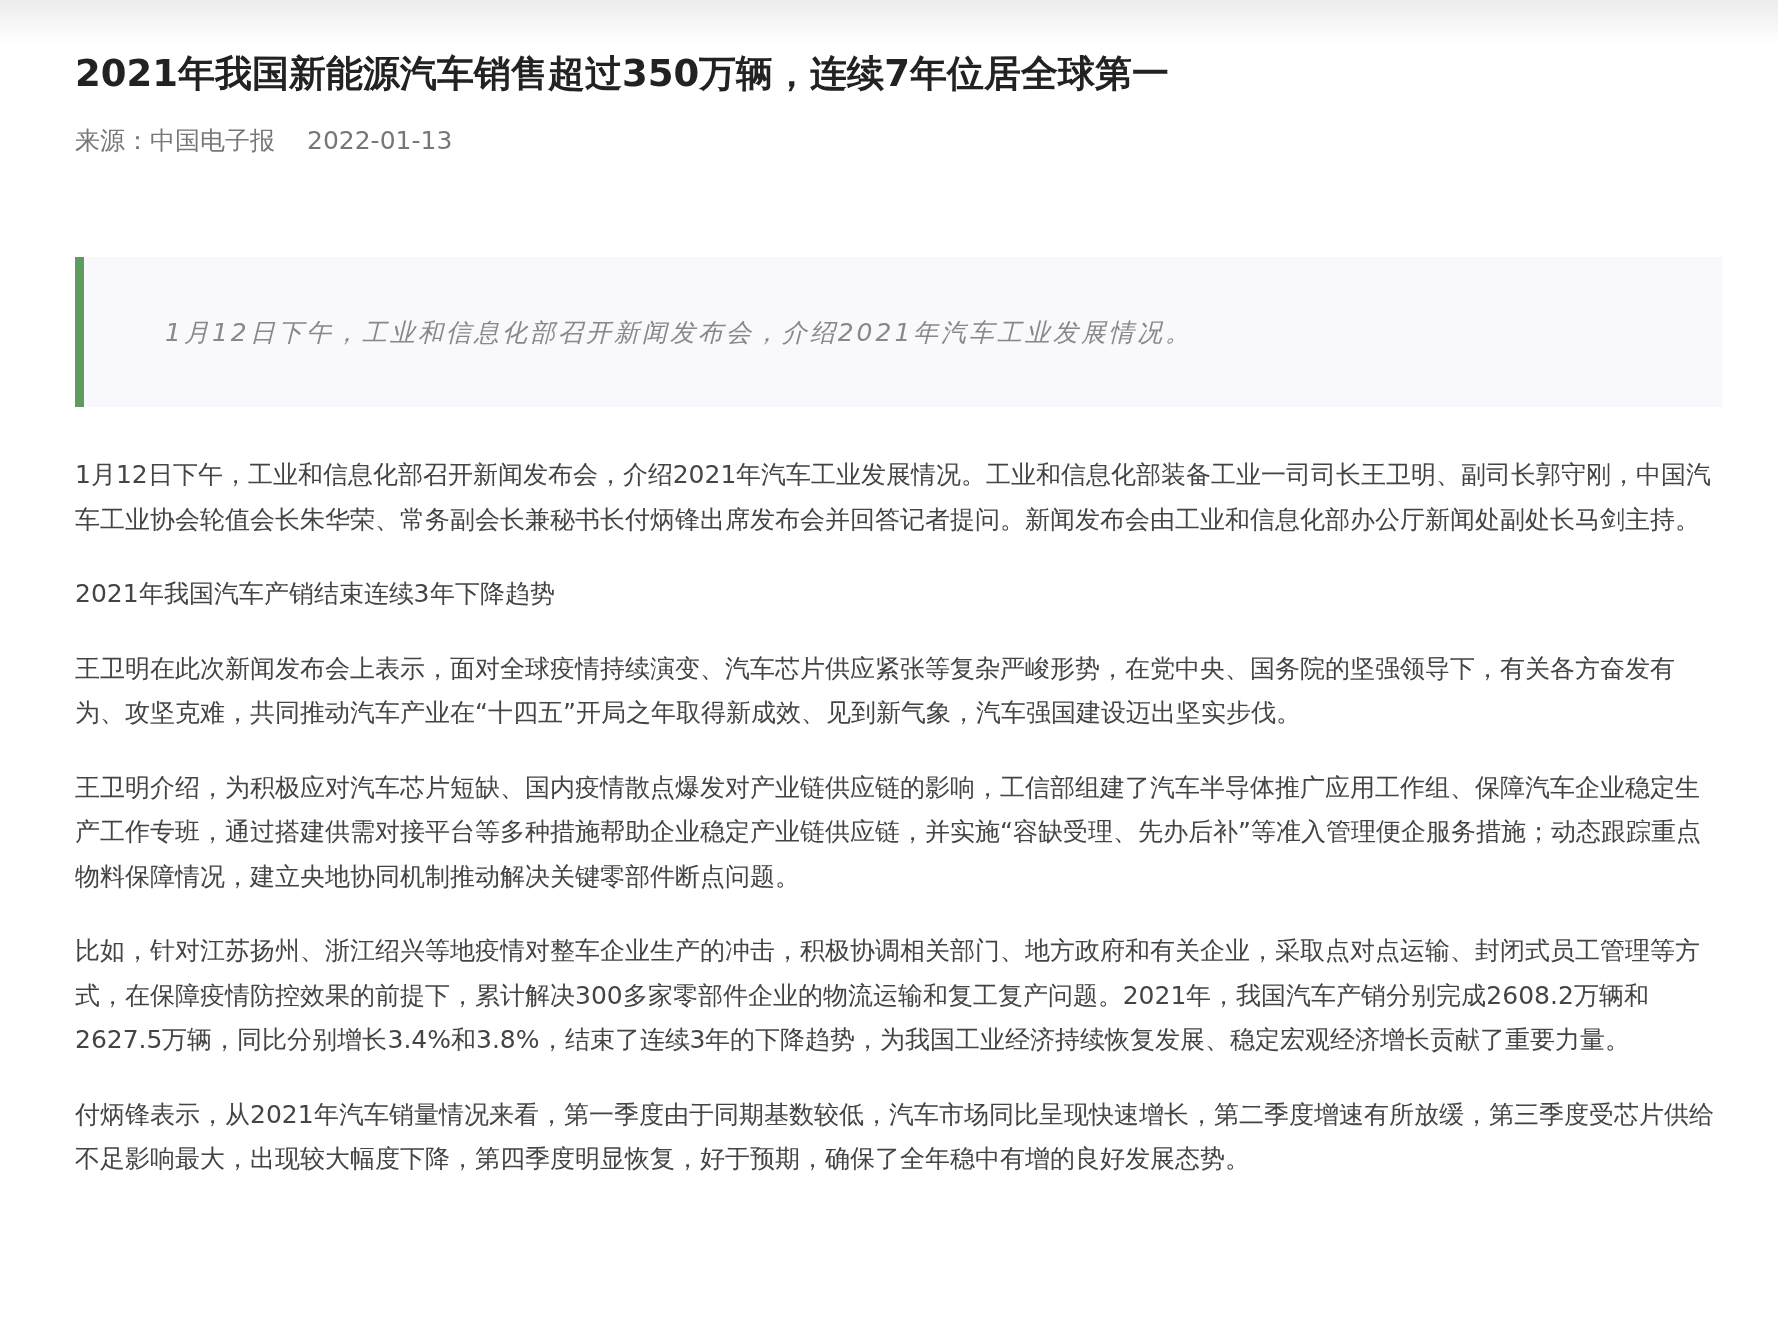 The width and height of the screenshot is (1778, 1336). I want to click on quote-text: 1月12日下午，工业和信息化部召开新闻发布会，介绍2021年汽车工业发展情况。, so click(680, 333).